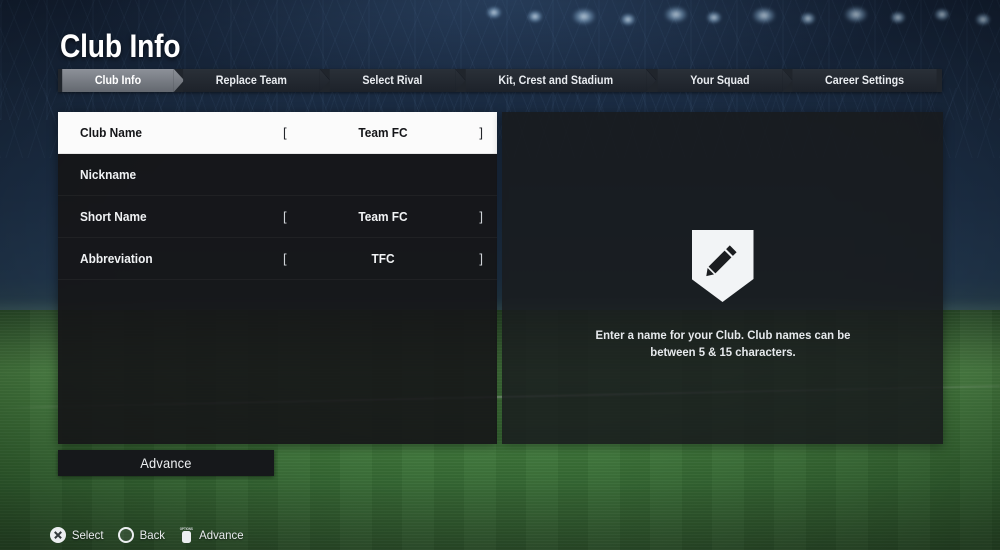 This screenshot has height=550, width=1000. What do you see at coordinates (556, 80) in the screenshot?
I see `tab-label: Kit, Crest and Stadium` at bounding box center [556, 80].